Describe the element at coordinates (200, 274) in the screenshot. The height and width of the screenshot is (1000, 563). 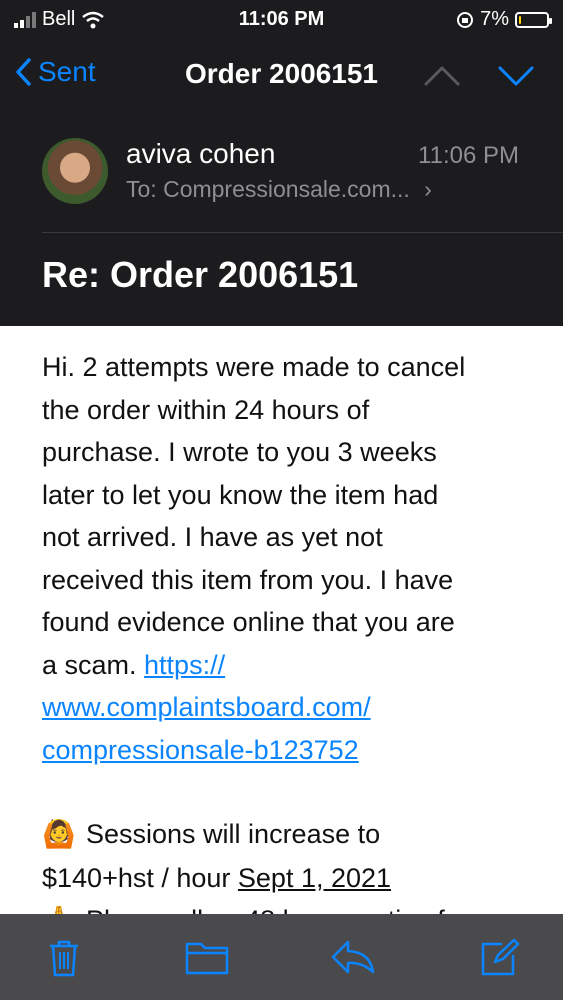
I see `email-subject: Re: Order 2006151` at that location.